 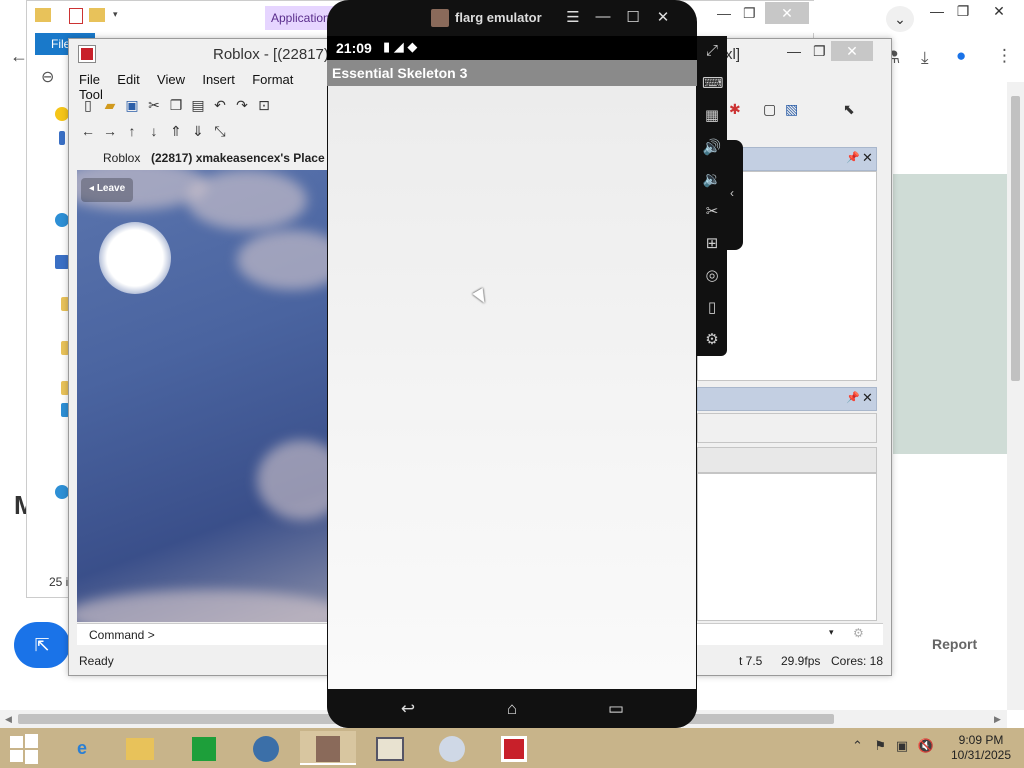 What do you see at coordinates (264, 105) in the screenshot?
I see `group-icon: ⊡` at bounding box center [264, 105].